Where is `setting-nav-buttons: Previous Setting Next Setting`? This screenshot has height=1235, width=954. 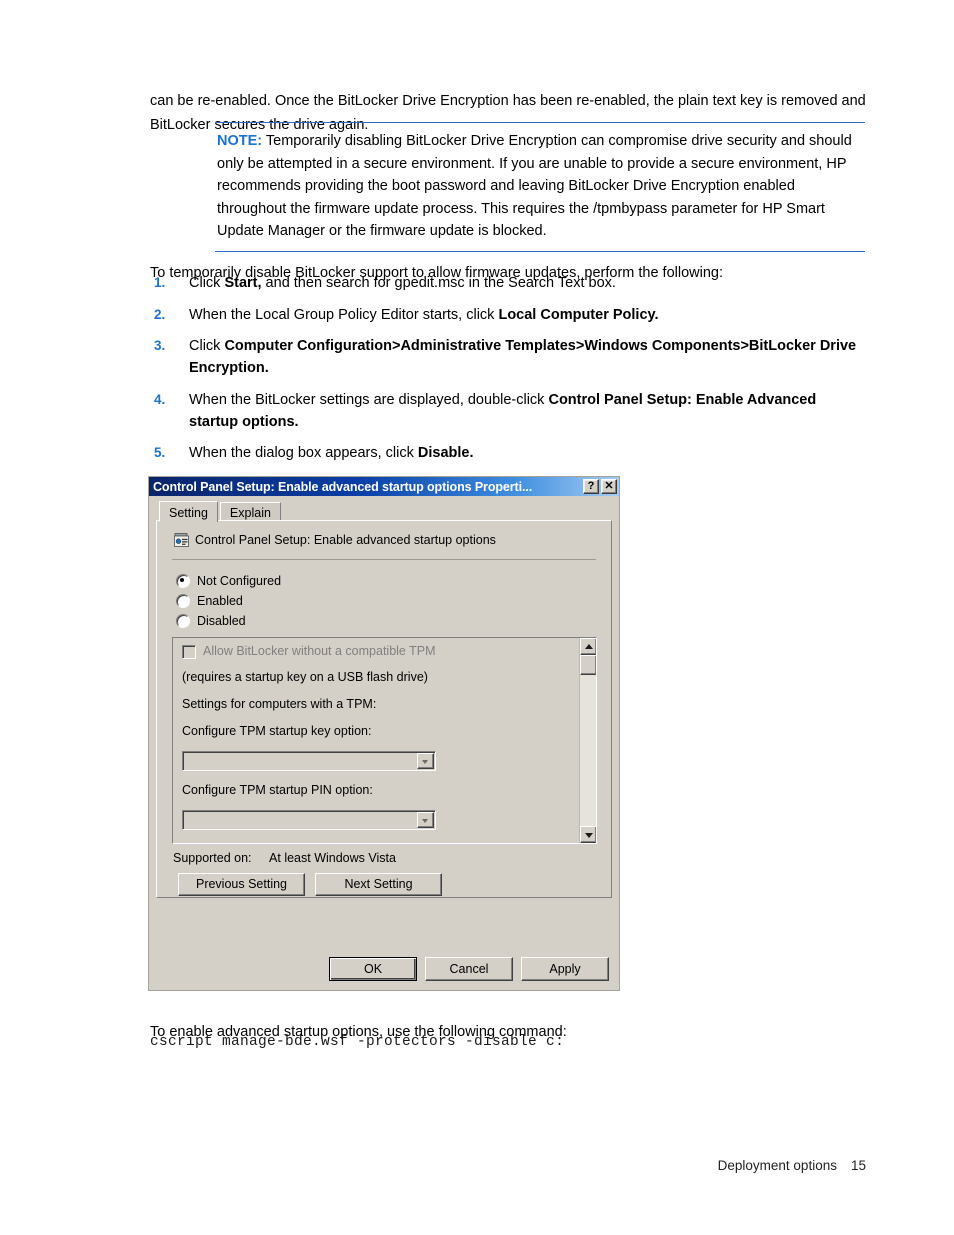 setting-nav-buttons: Previous Setting Next Setting is located at coordinates (388, 884).